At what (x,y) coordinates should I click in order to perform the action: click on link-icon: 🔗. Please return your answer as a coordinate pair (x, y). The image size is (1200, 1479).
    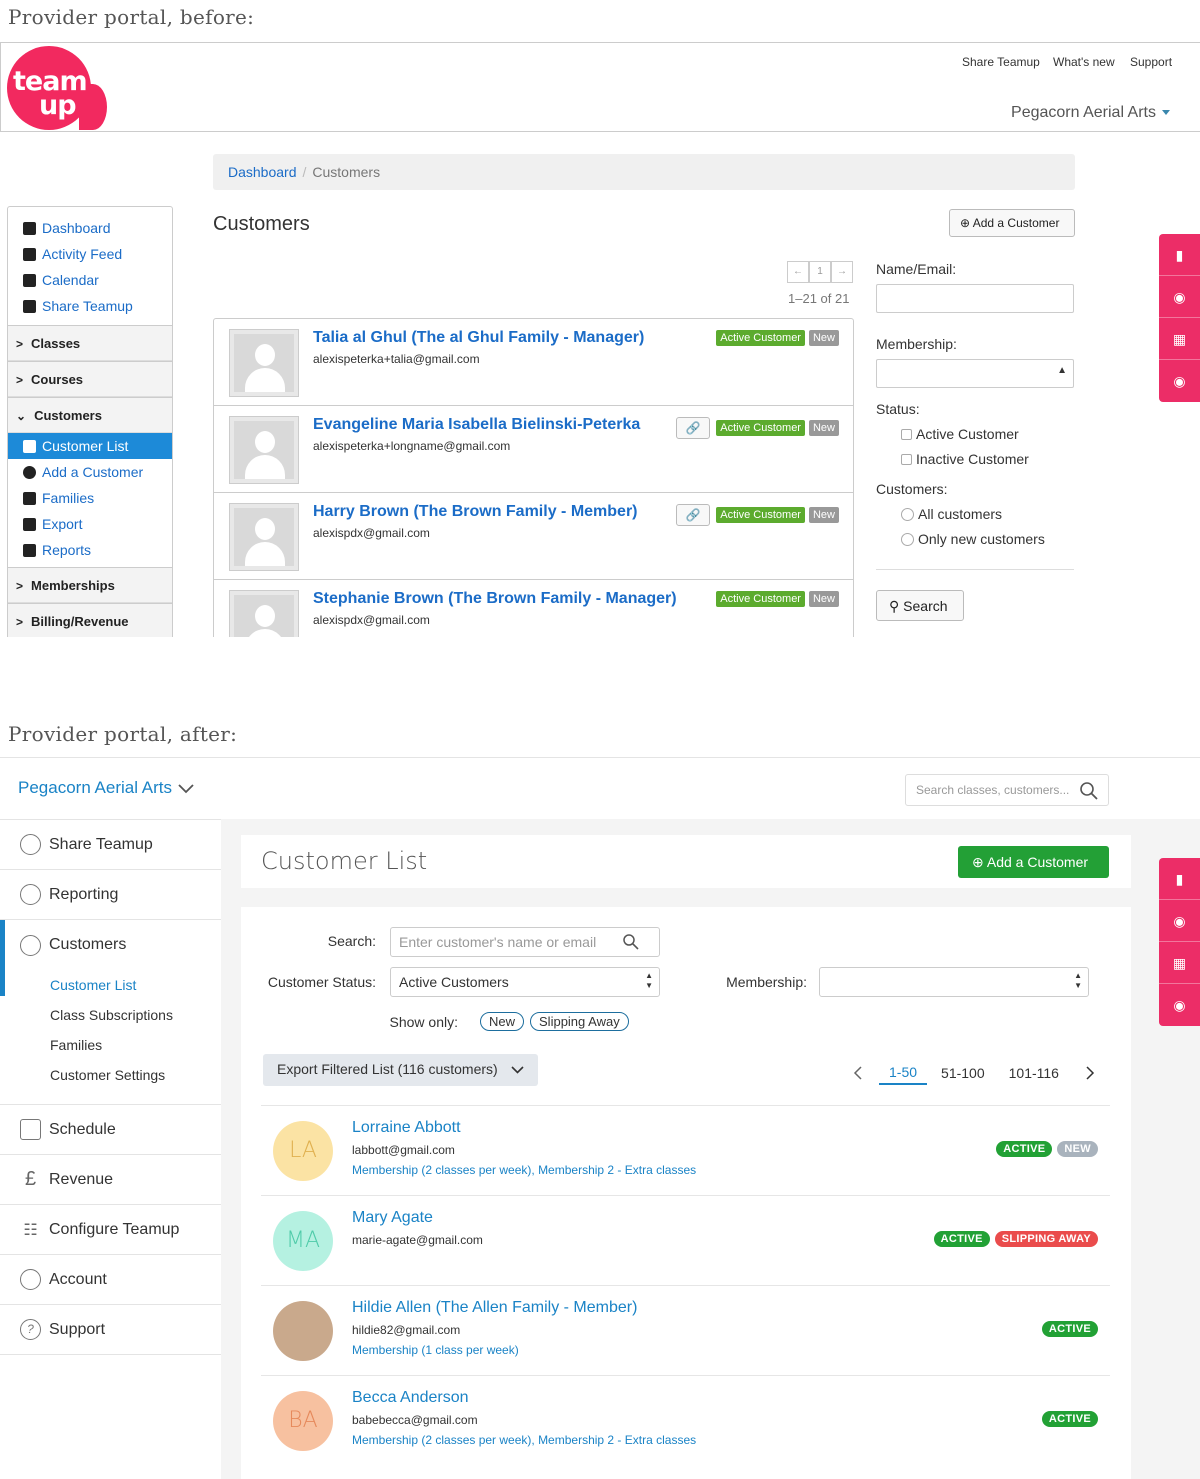
    Looking at the image, I should click on (693, 515).